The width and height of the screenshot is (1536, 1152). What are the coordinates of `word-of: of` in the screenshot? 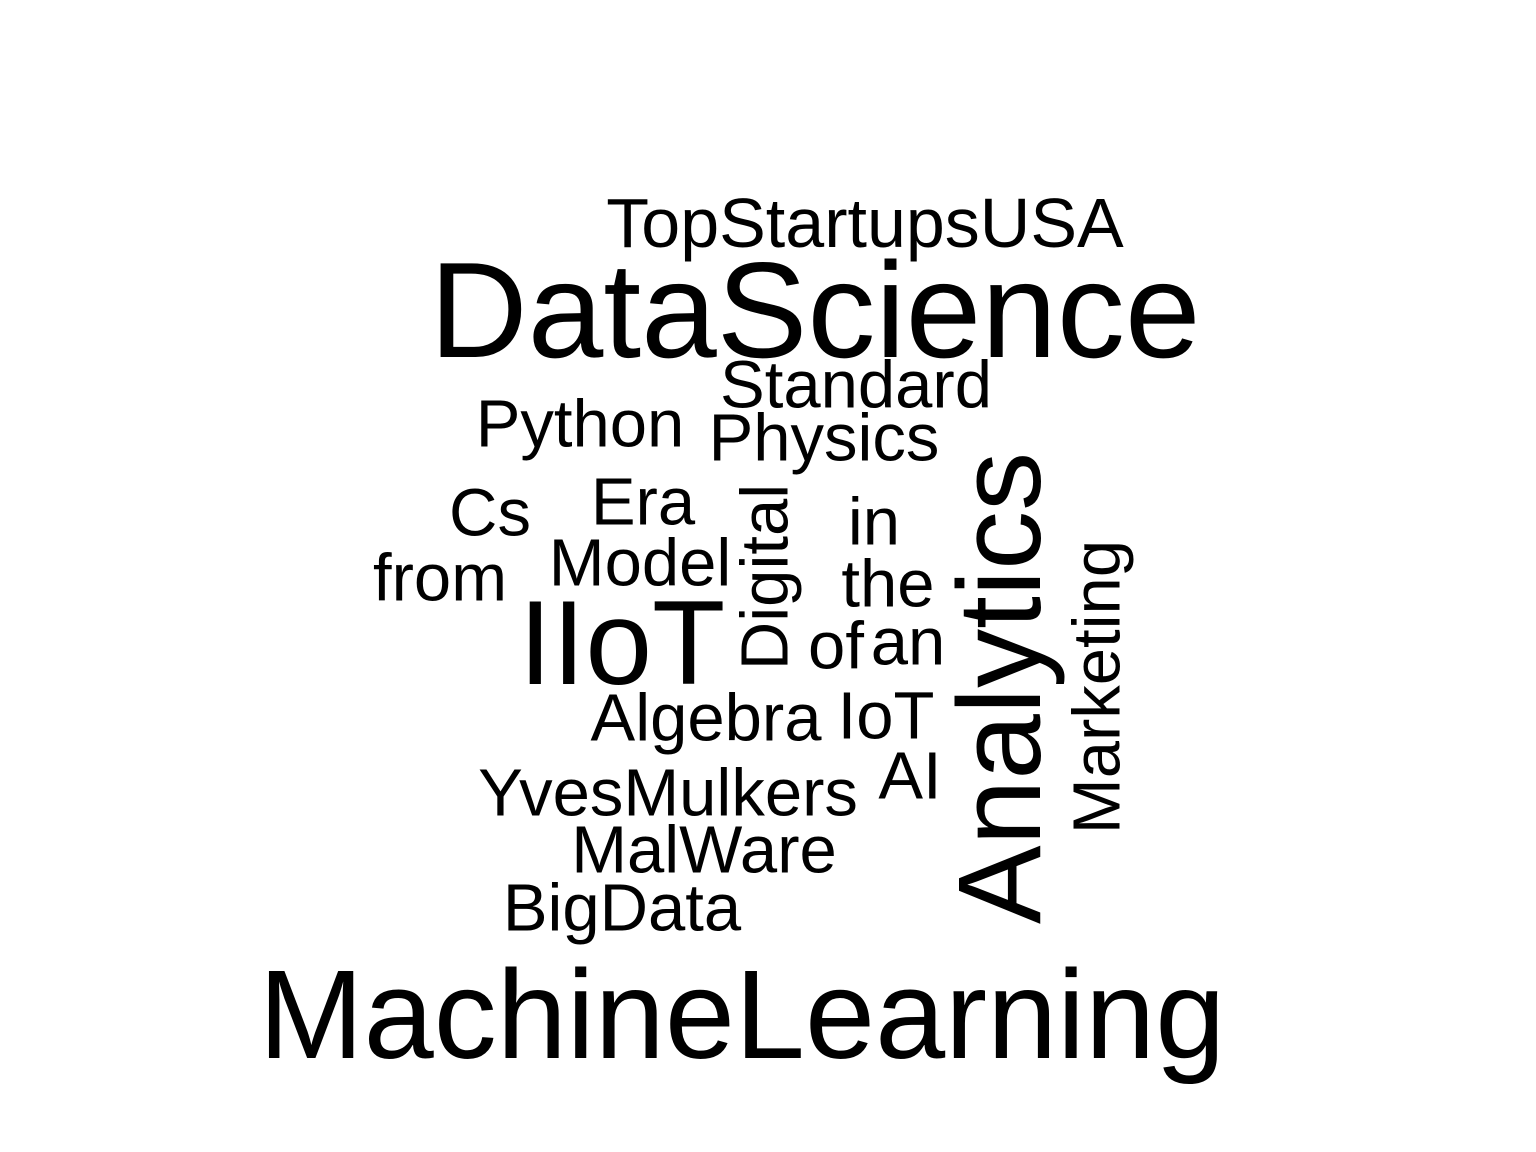 It's located at (836, 646).